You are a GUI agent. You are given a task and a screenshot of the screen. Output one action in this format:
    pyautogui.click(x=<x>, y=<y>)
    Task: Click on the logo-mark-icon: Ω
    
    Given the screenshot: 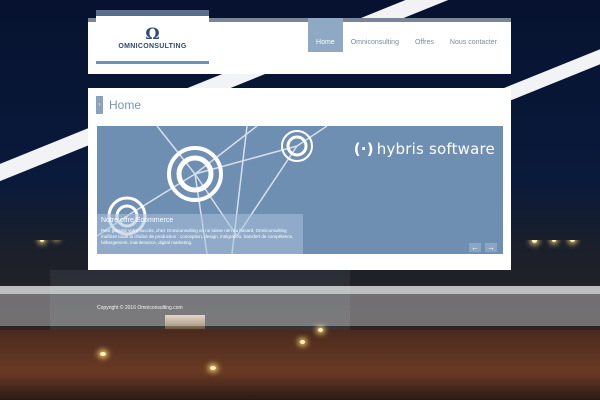 What is the action you would take?
    pyautogui.click(x=152, y=33)
    